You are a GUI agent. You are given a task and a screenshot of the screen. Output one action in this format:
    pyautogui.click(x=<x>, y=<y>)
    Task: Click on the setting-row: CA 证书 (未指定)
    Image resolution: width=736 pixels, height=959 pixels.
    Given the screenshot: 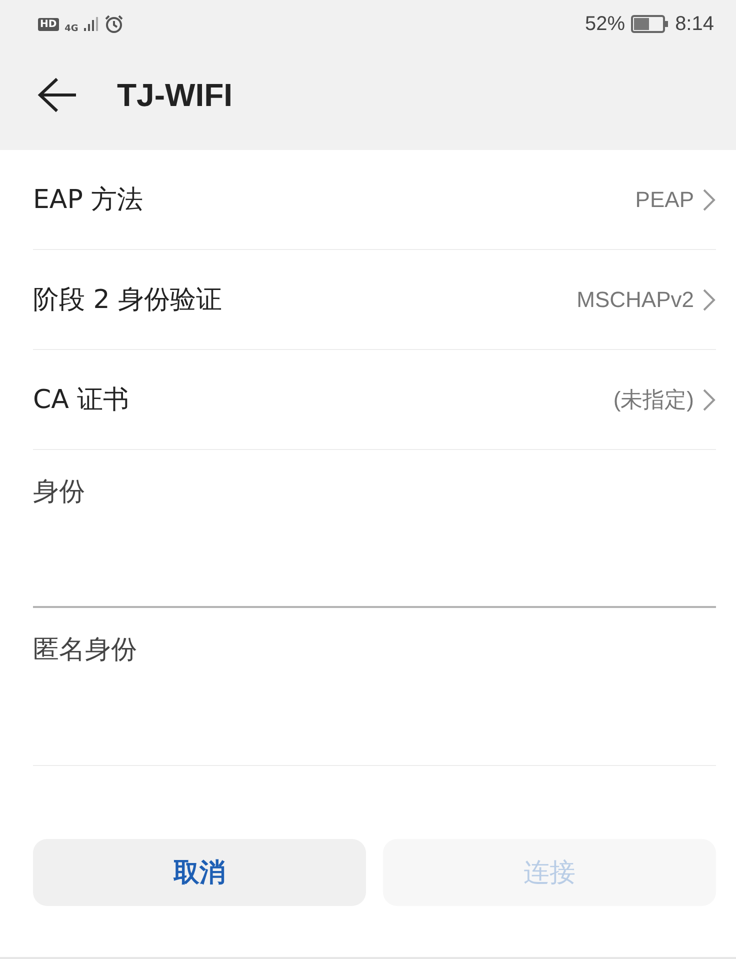 What is the action you would take?
    pyautogui.click(x=374, y=400)
    